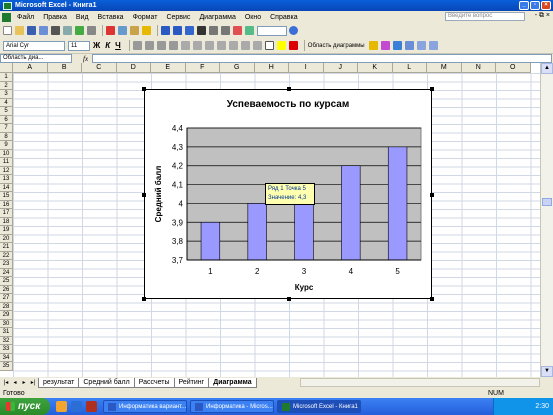  I want to click on column-header: C, so click(99, 68).